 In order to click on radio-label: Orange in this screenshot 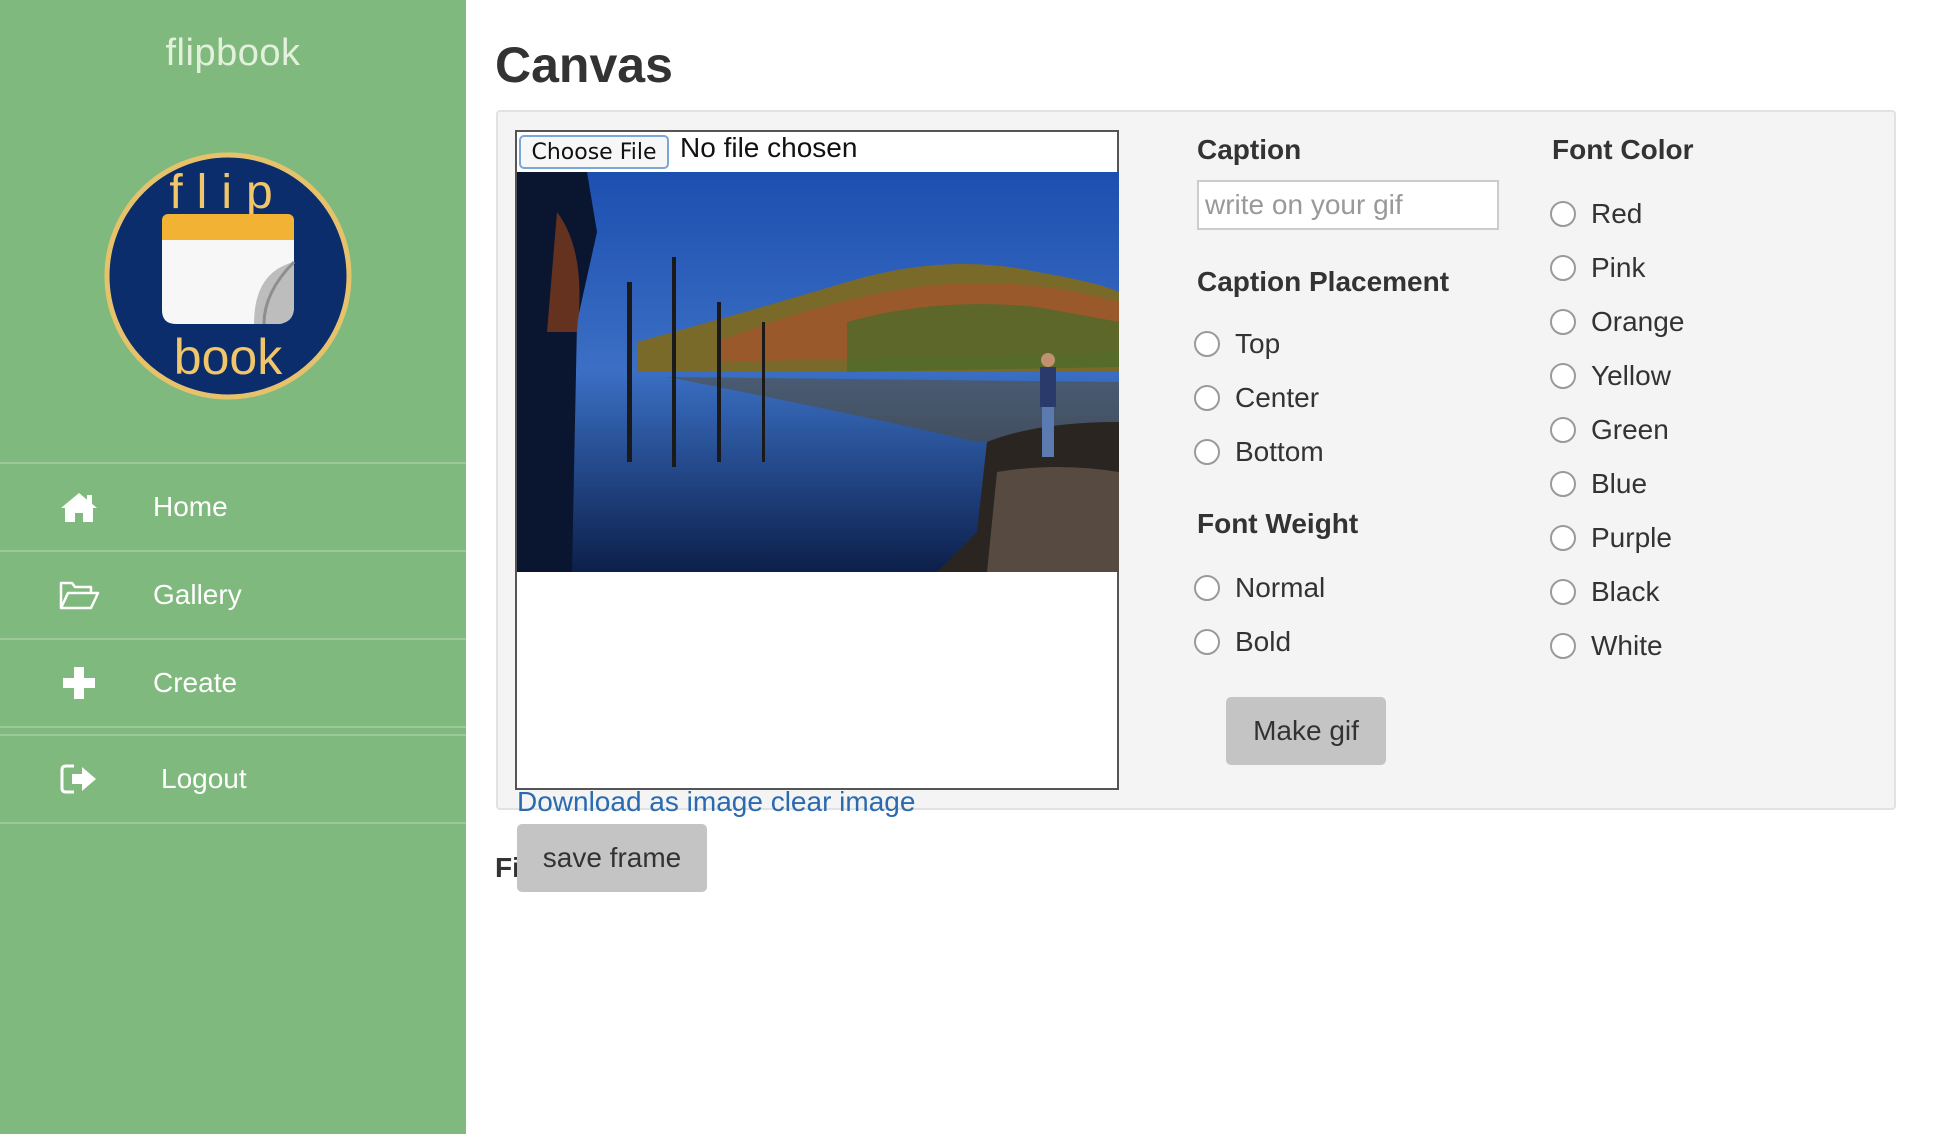, I will do `click(1638, 321)`.